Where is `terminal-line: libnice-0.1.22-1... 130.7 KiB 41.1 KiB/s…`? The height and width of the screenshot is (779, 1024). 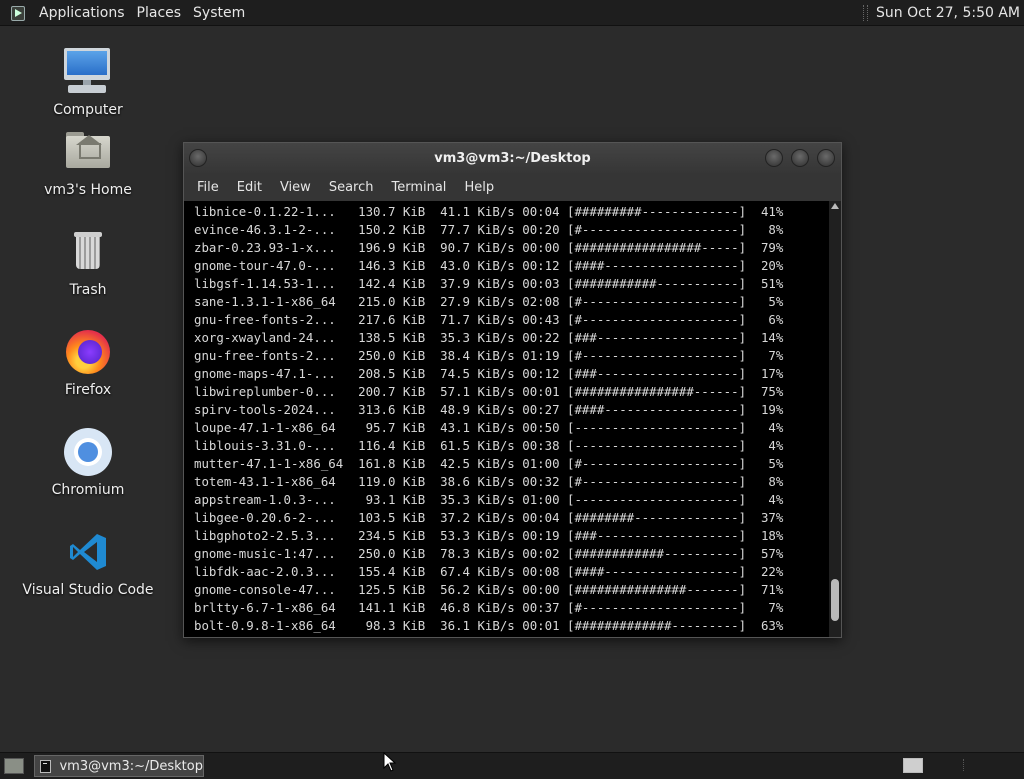
terminal-line: libnice-0.1.22-1... 130.7 KiB 41.1 KiB/s… is located at coordinates (489, 211).